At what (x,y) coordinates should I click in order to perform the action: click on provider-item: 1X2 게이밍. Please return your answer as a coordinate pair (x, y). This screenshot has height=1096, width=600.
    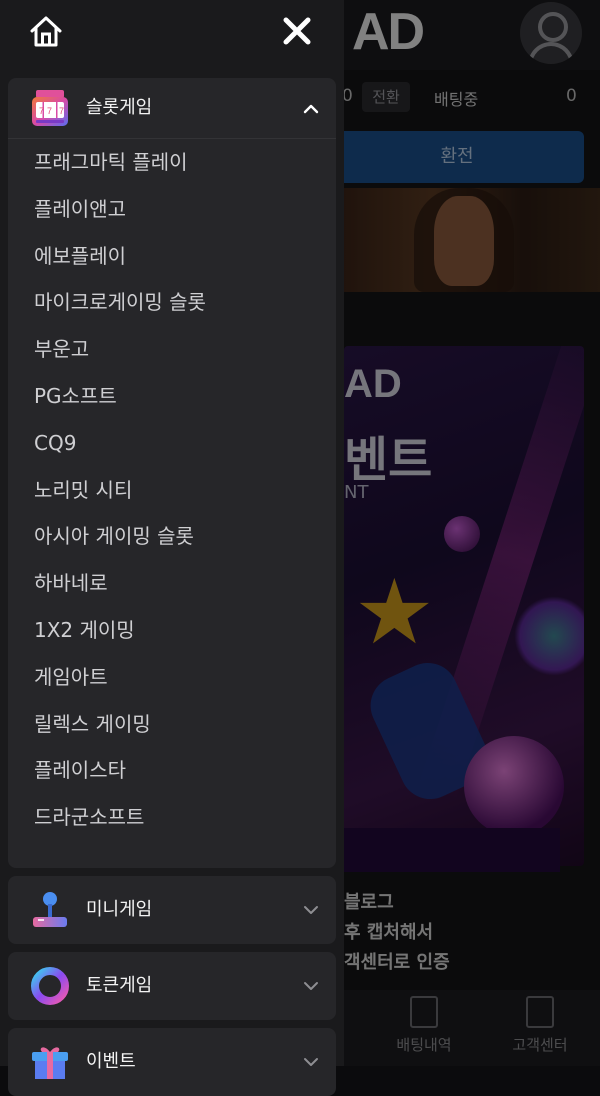
    Looking at the image, I should click on (172, 630).